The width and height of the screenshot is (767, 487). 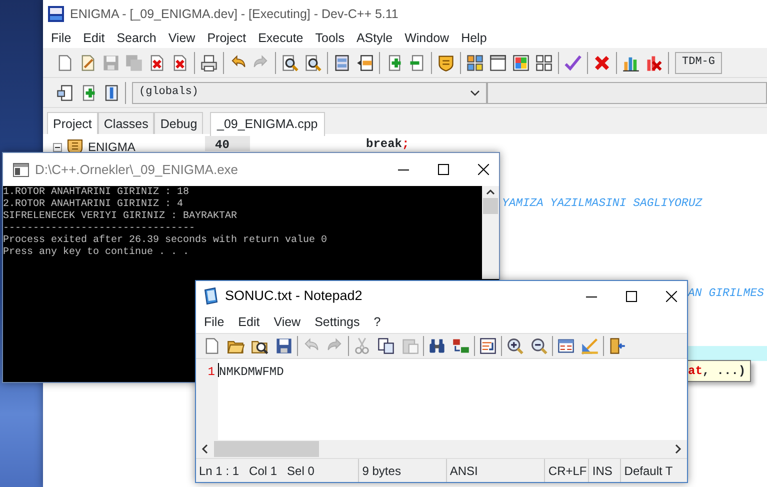 What do you see at coordinates (96, 193) in the screenshot?
I see `console-line: 1.ROTOR ANAHTARINI GIRINIZ : 18` at bounding box center [96, 193].